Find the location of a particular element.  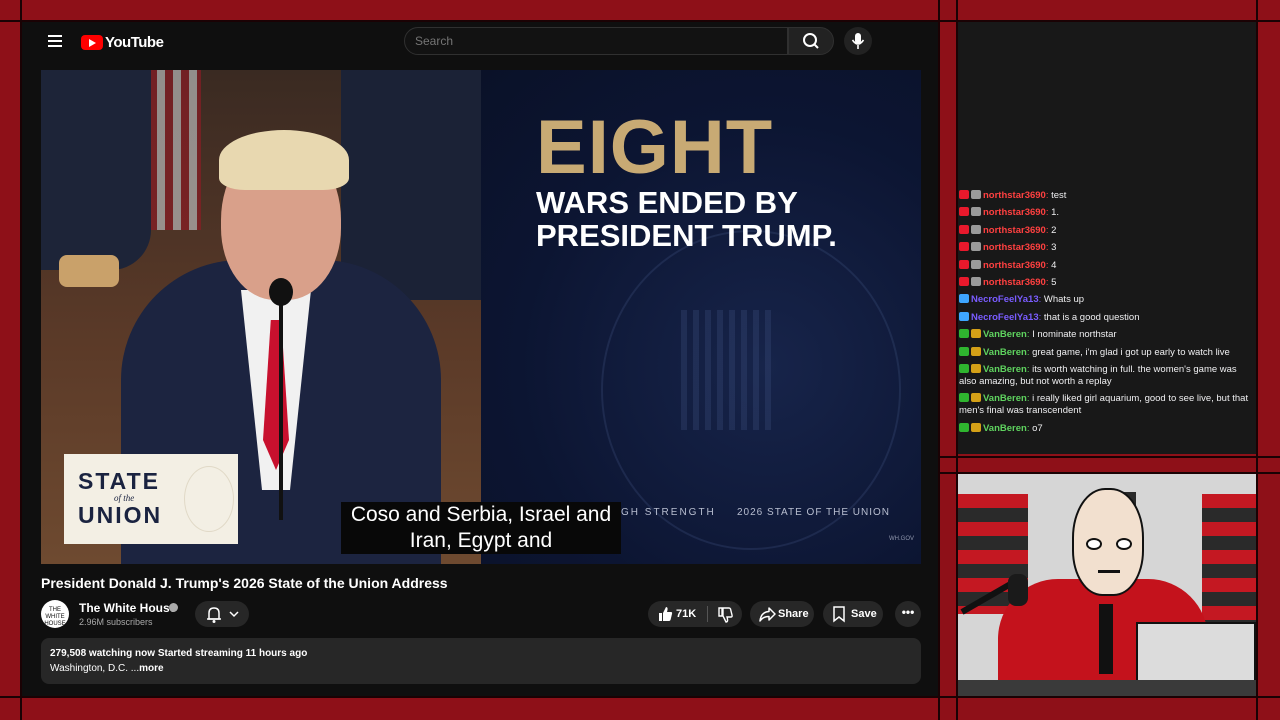

channel-avatar: THE WHITE HOUSE is located at coordinates (55, 614).